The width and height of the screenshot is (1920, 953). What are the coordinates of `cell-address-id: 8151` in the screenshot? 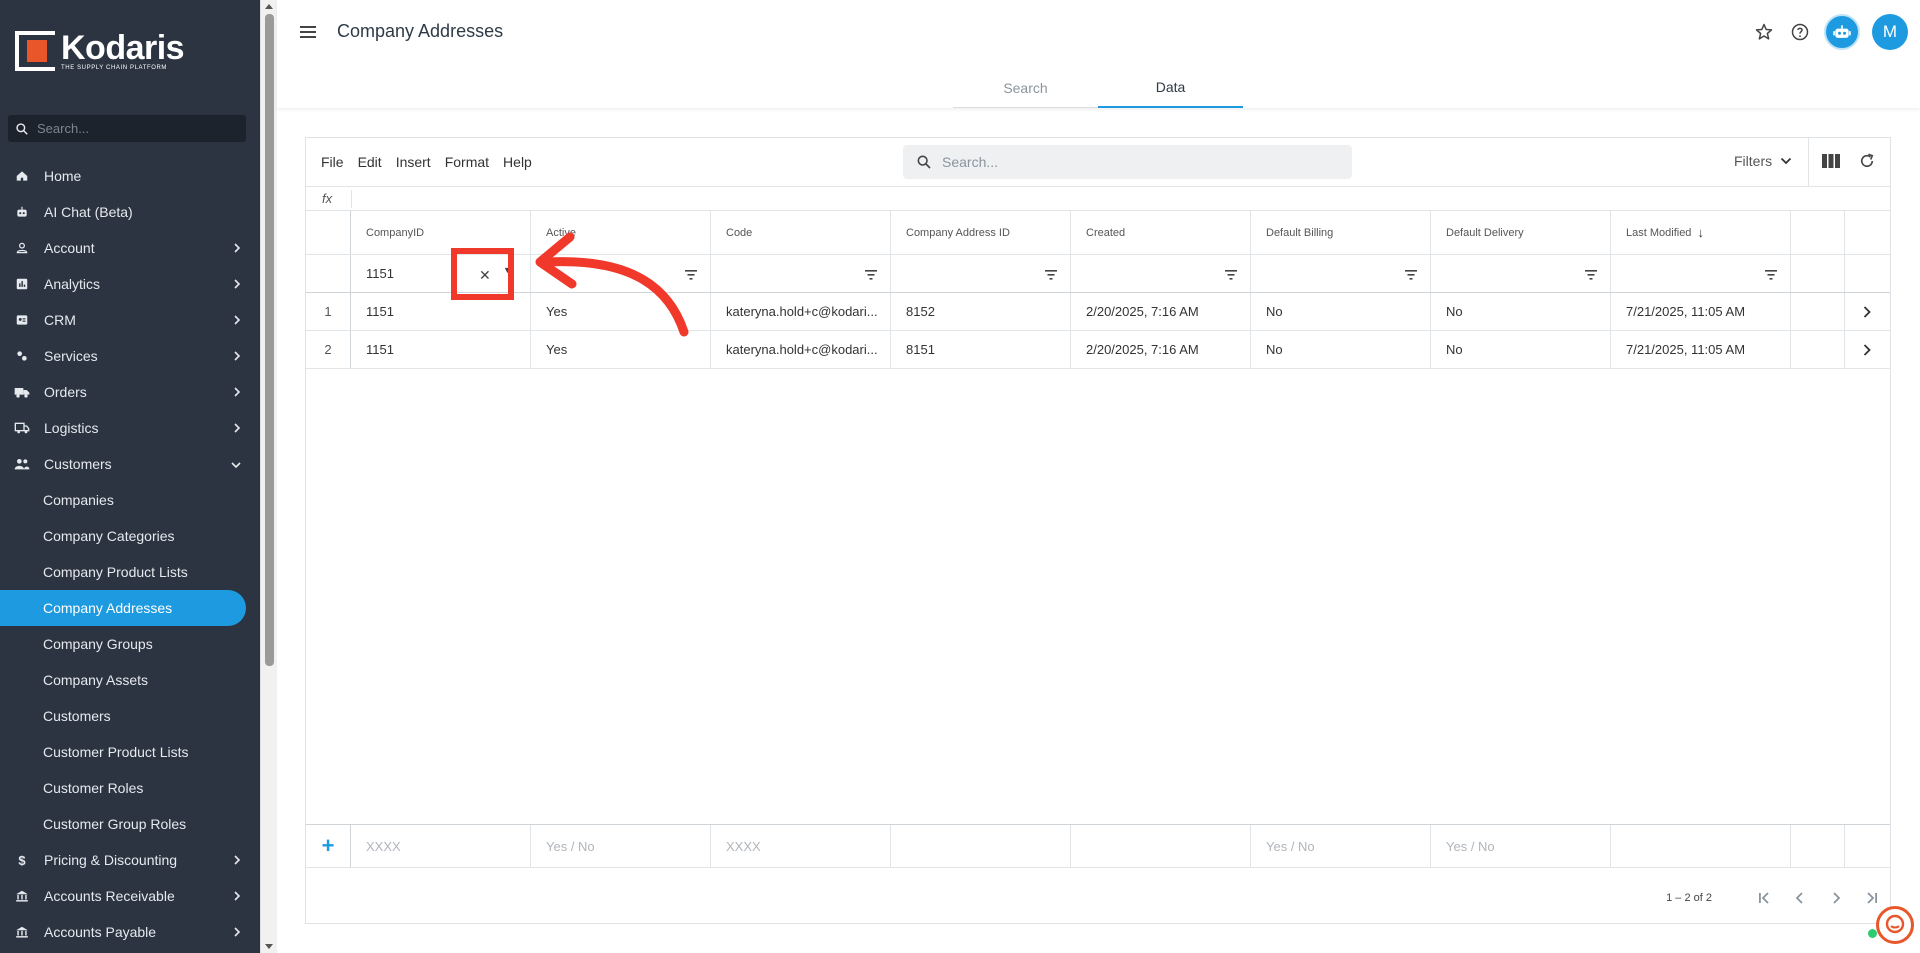 It's located at (981, 349).